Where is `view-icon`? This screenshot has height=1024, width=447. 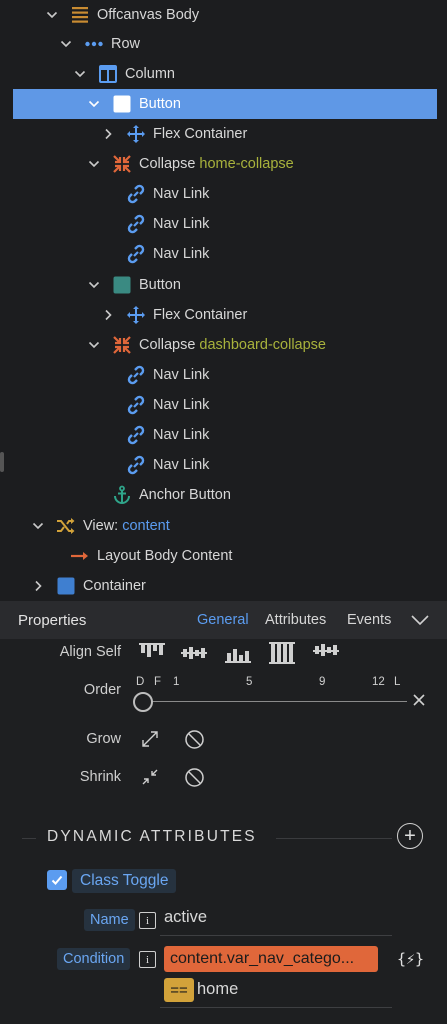 view-icon is located at coordinates (66, 526).